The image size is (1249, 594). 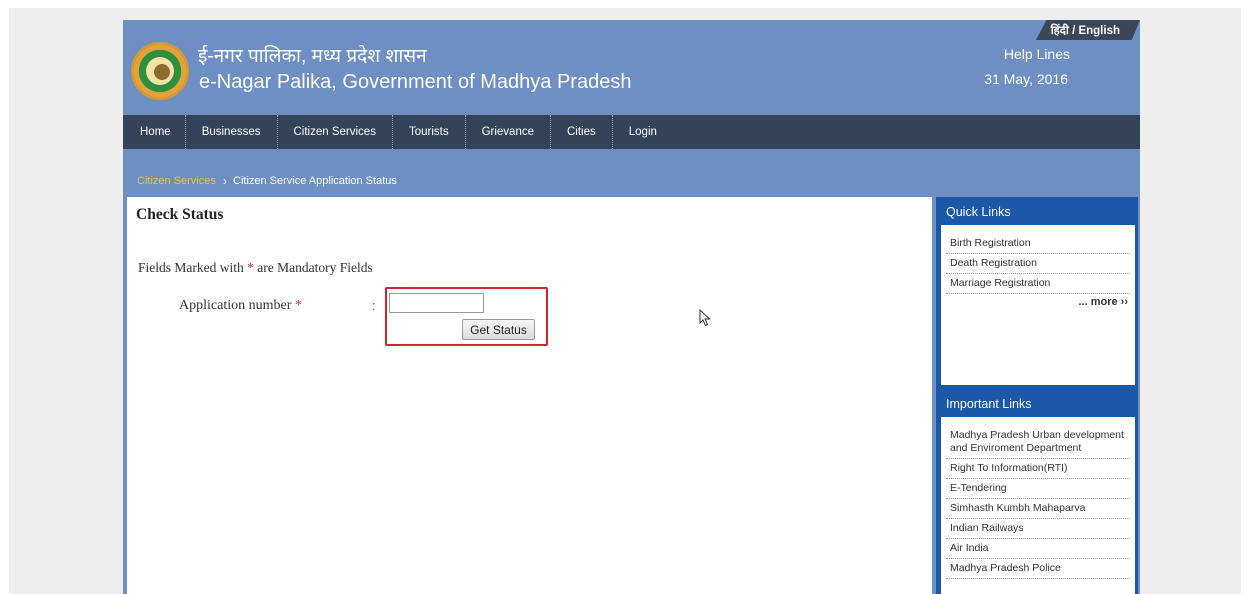 I want to click on mp-emblem-logo, so click(x=160, y=71).